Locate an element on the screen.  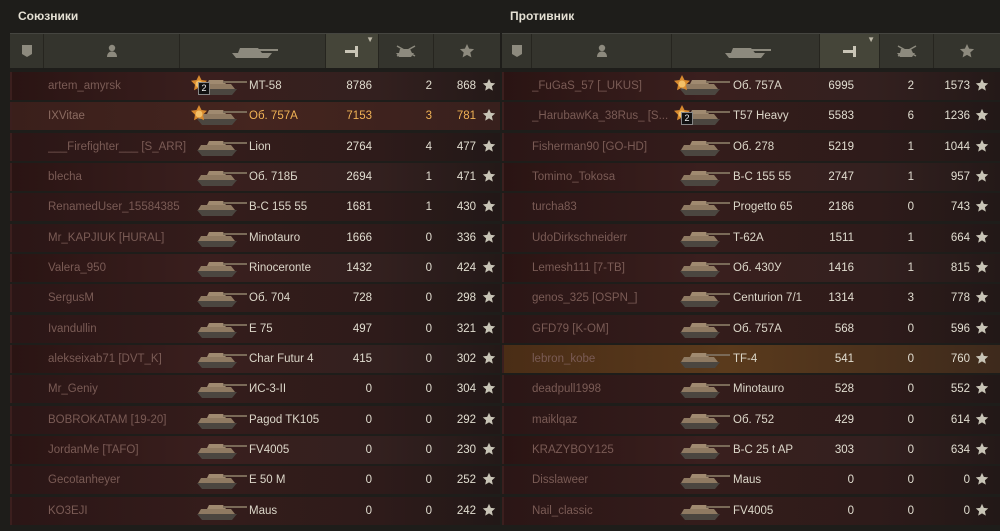
vehicle-name: Об. 757А is located at coordinates (273, 116).